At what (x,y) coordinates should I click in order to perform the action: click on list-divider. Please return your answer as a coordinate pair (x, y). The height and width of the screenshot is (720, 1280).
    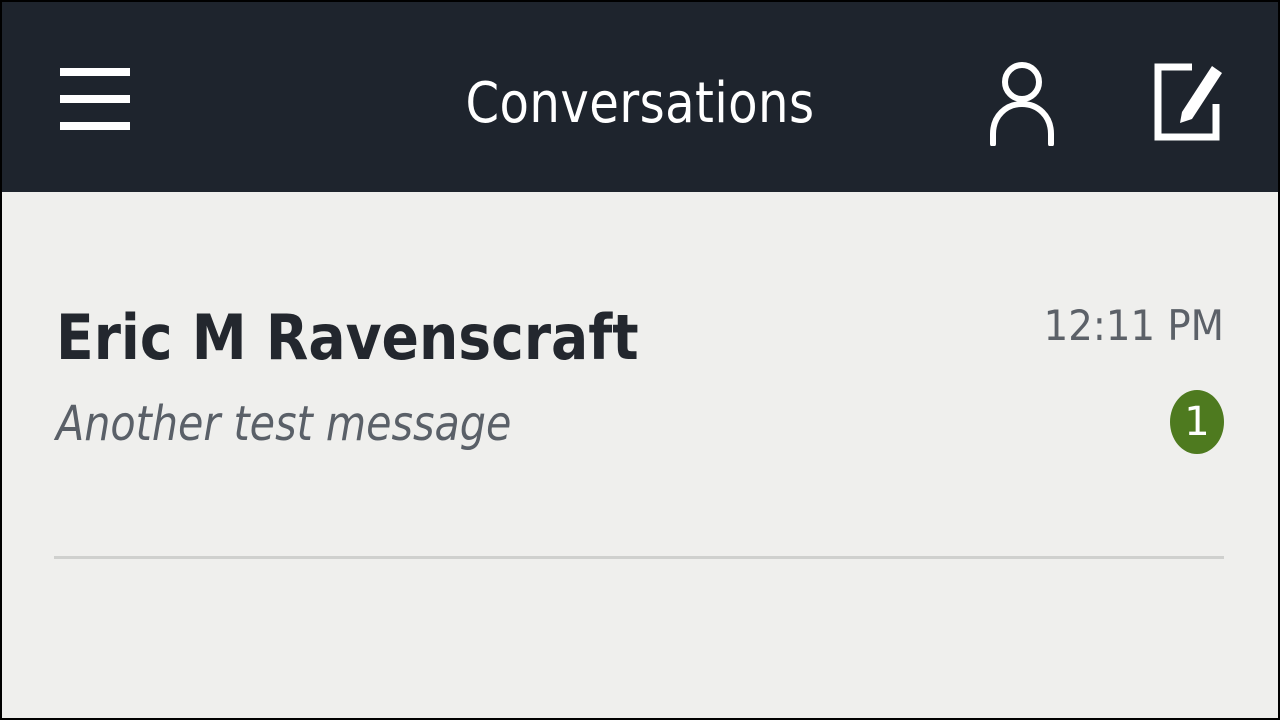
    Looking at the image, I should click on (639, 557).